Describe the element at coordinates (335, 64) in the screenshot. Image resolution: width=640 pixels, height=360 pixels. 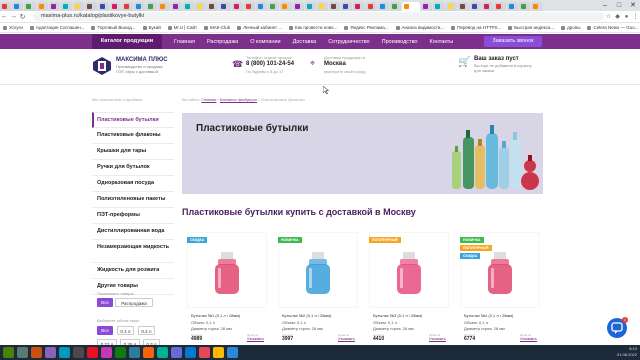
I see `city-name: Москва` at that location.